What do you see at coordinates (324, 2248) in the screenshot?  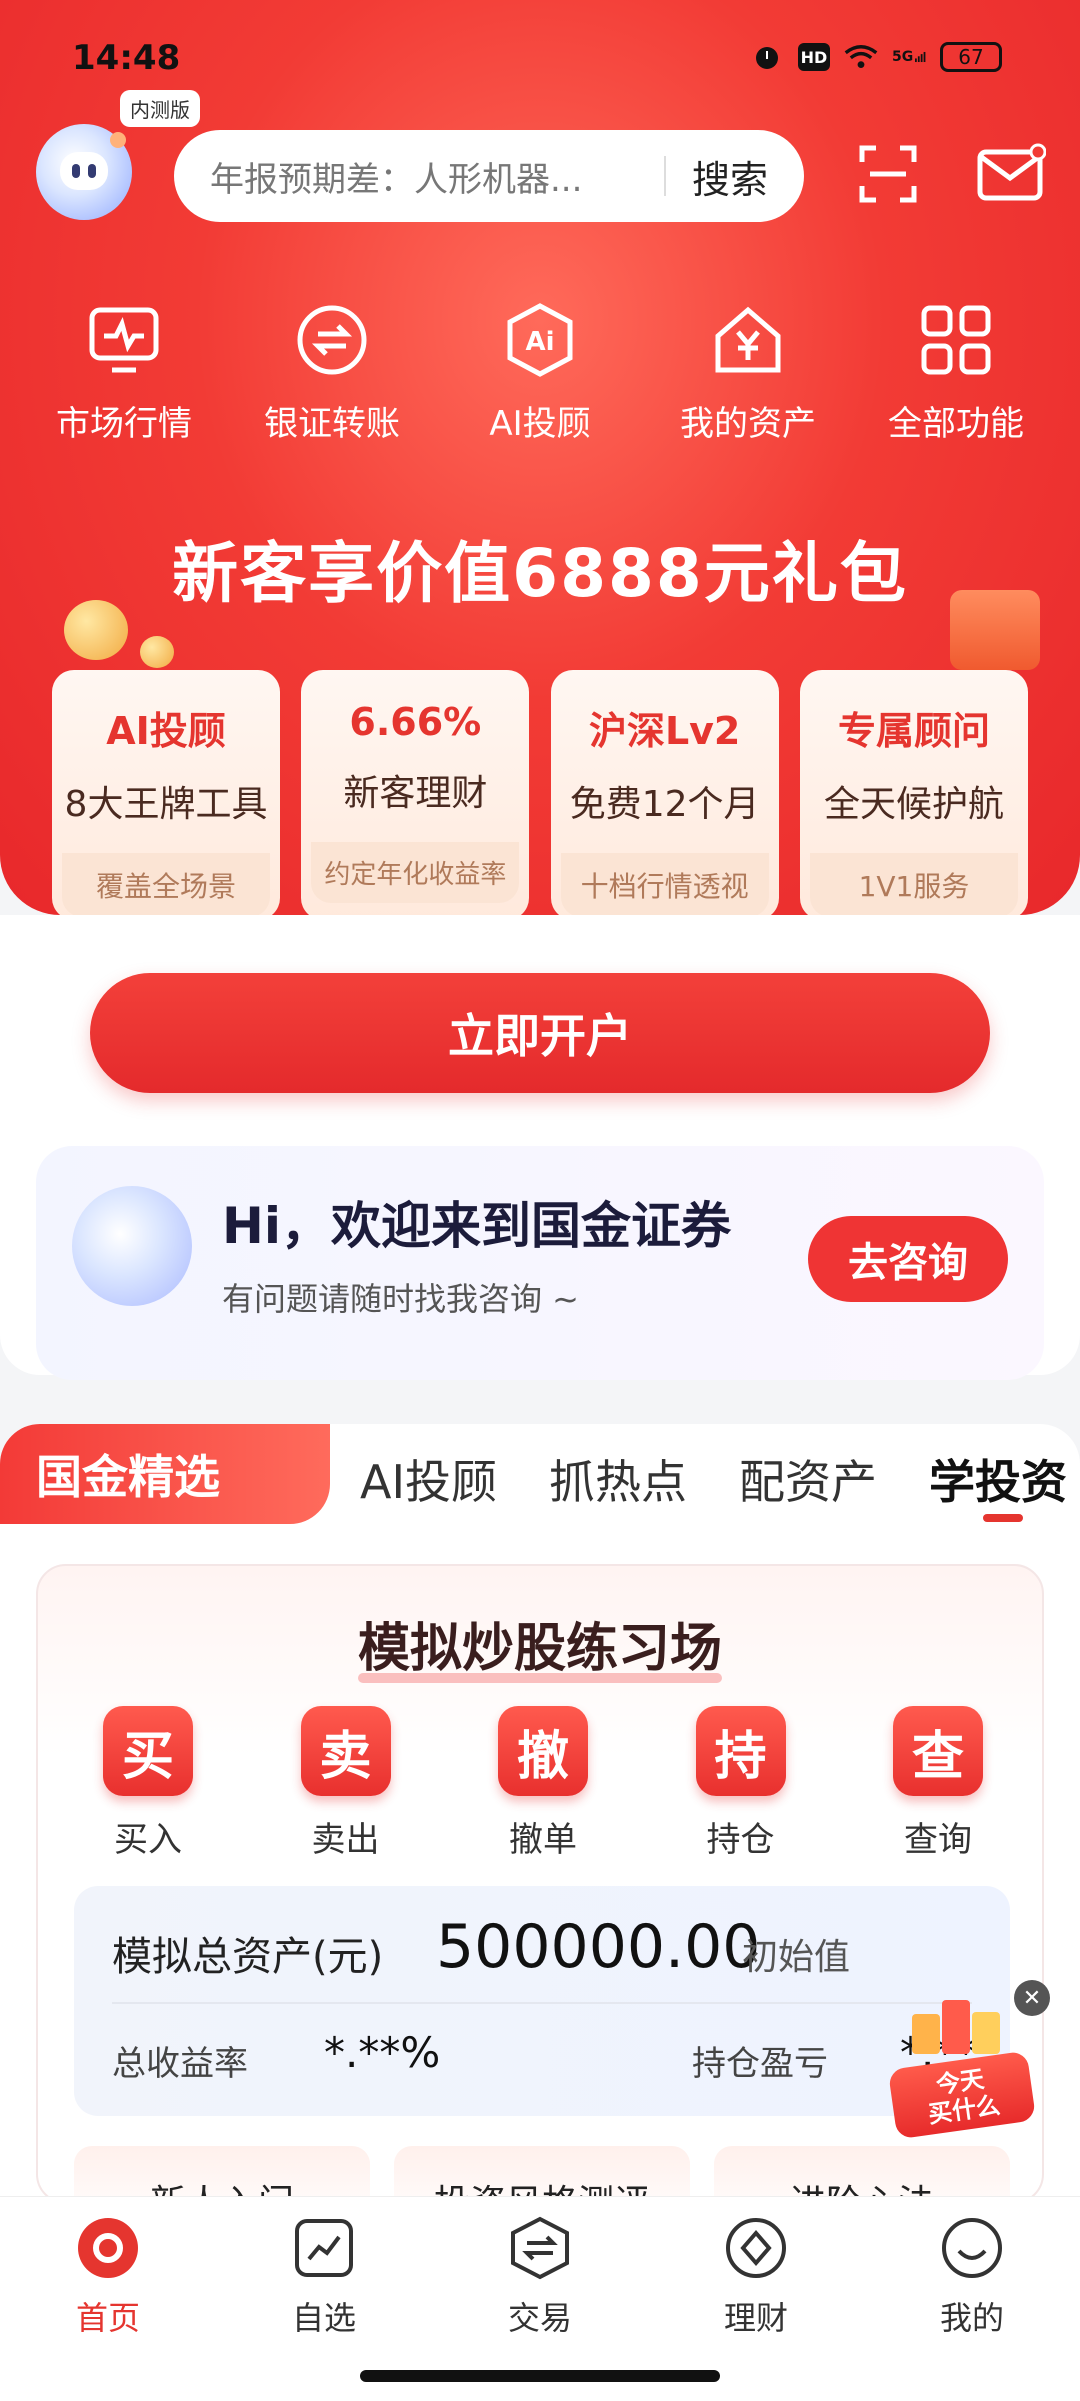 I see `watchlist-icon` at bounding box center [324, 2248].